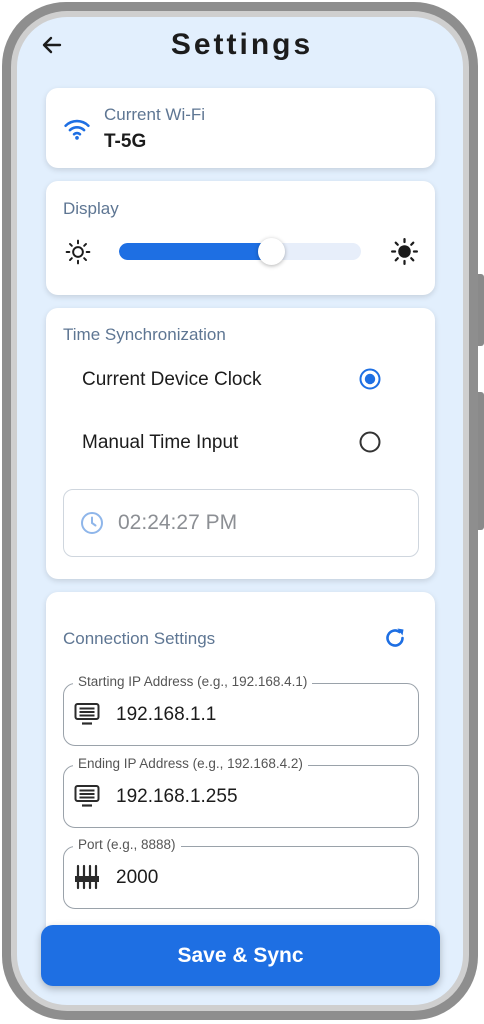 This screenshot has height=1024, width=484. I want to click on end-ip-value: 192.168.1.255, so click(177, 796).